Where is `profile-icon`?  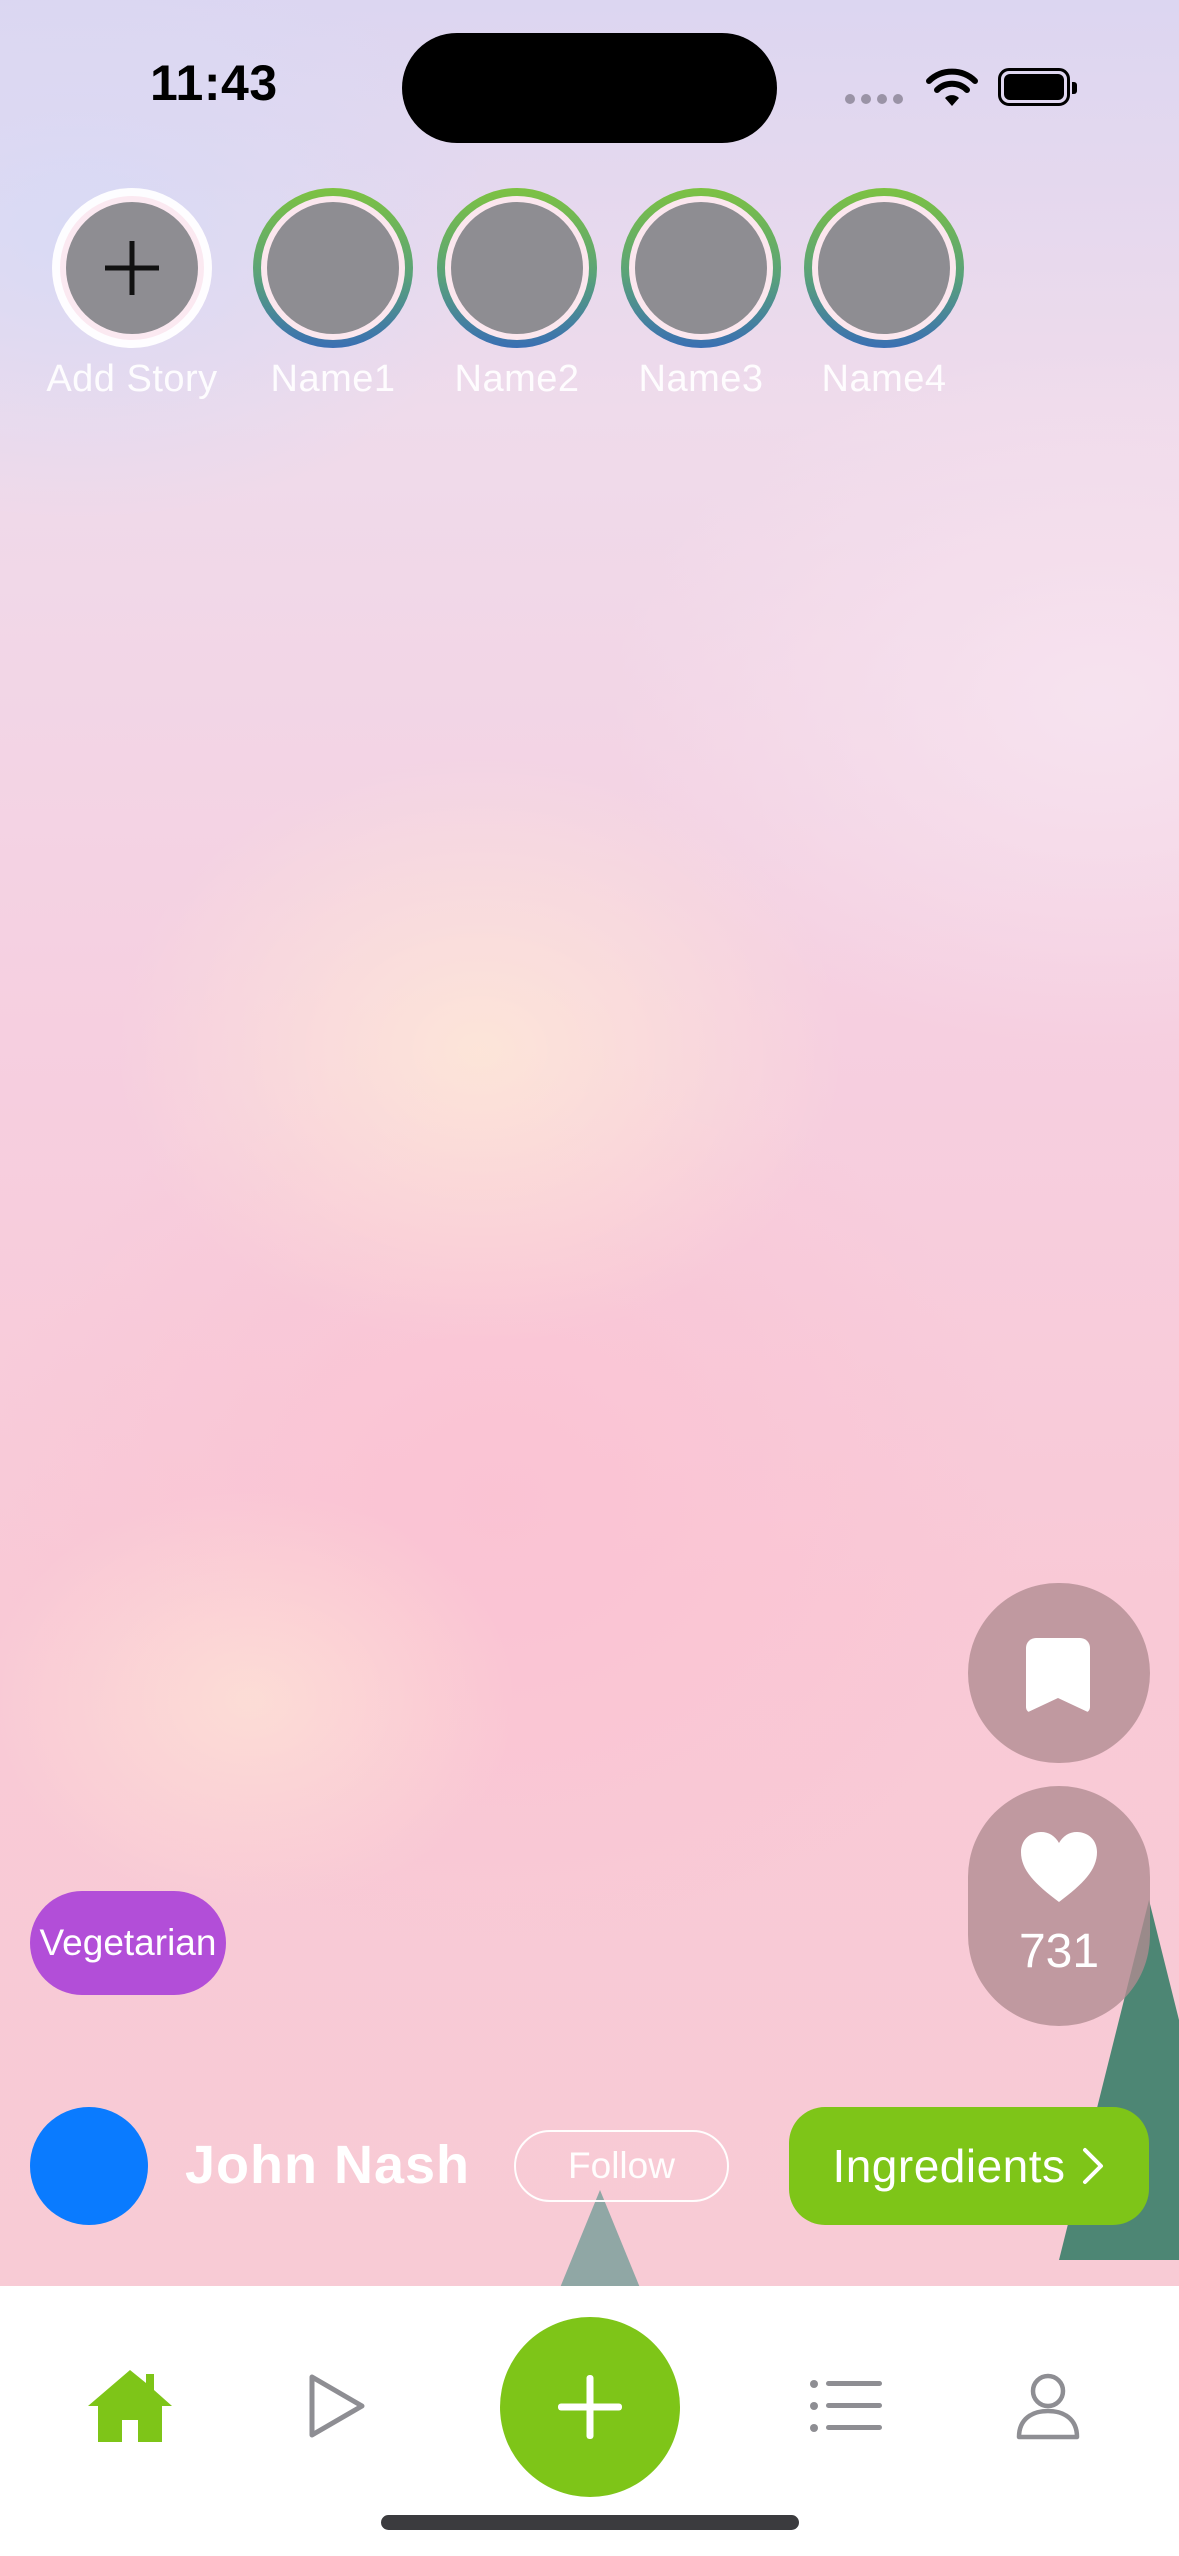
profile-icon is located at coordinates (1048, 2406).